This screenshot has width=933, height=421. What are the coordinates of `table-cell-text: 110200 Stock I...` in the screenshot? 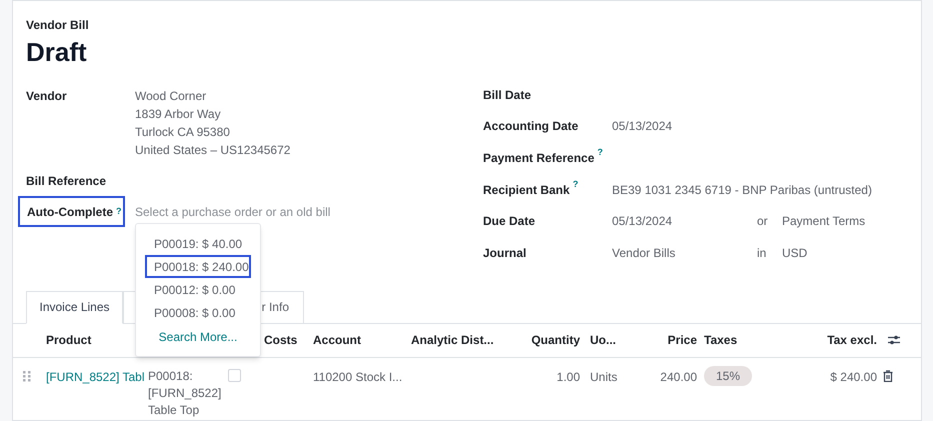 It's located at (358, 377).